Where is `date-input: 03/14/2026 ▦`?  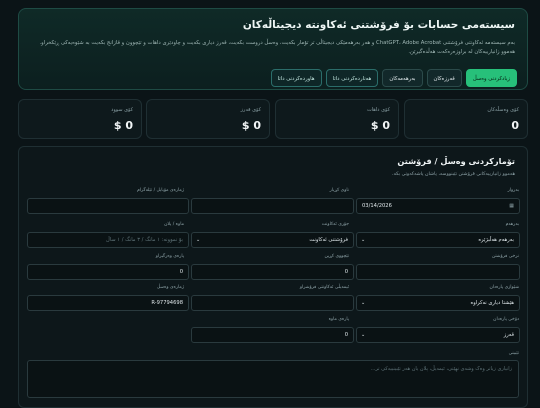
date-input: 03/14/2026 ▦ is located at coordinates (438, 206).